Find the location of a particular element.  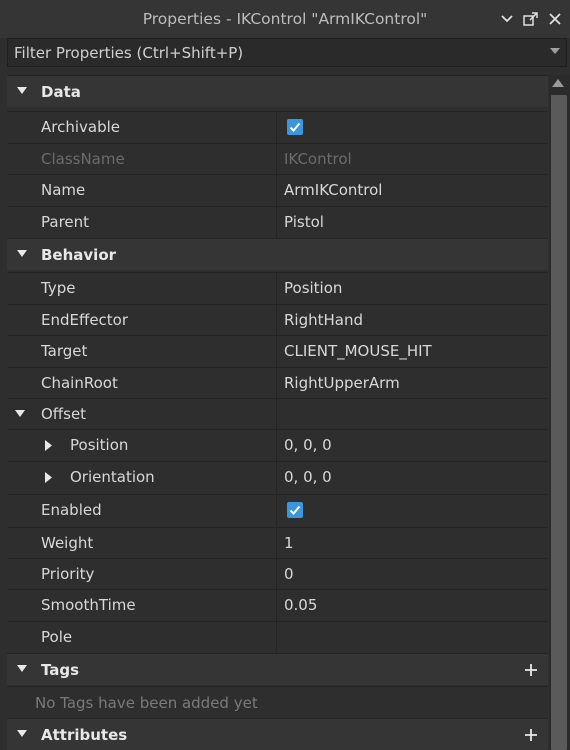

property-name: Weight is located at coordinates (67, 543).